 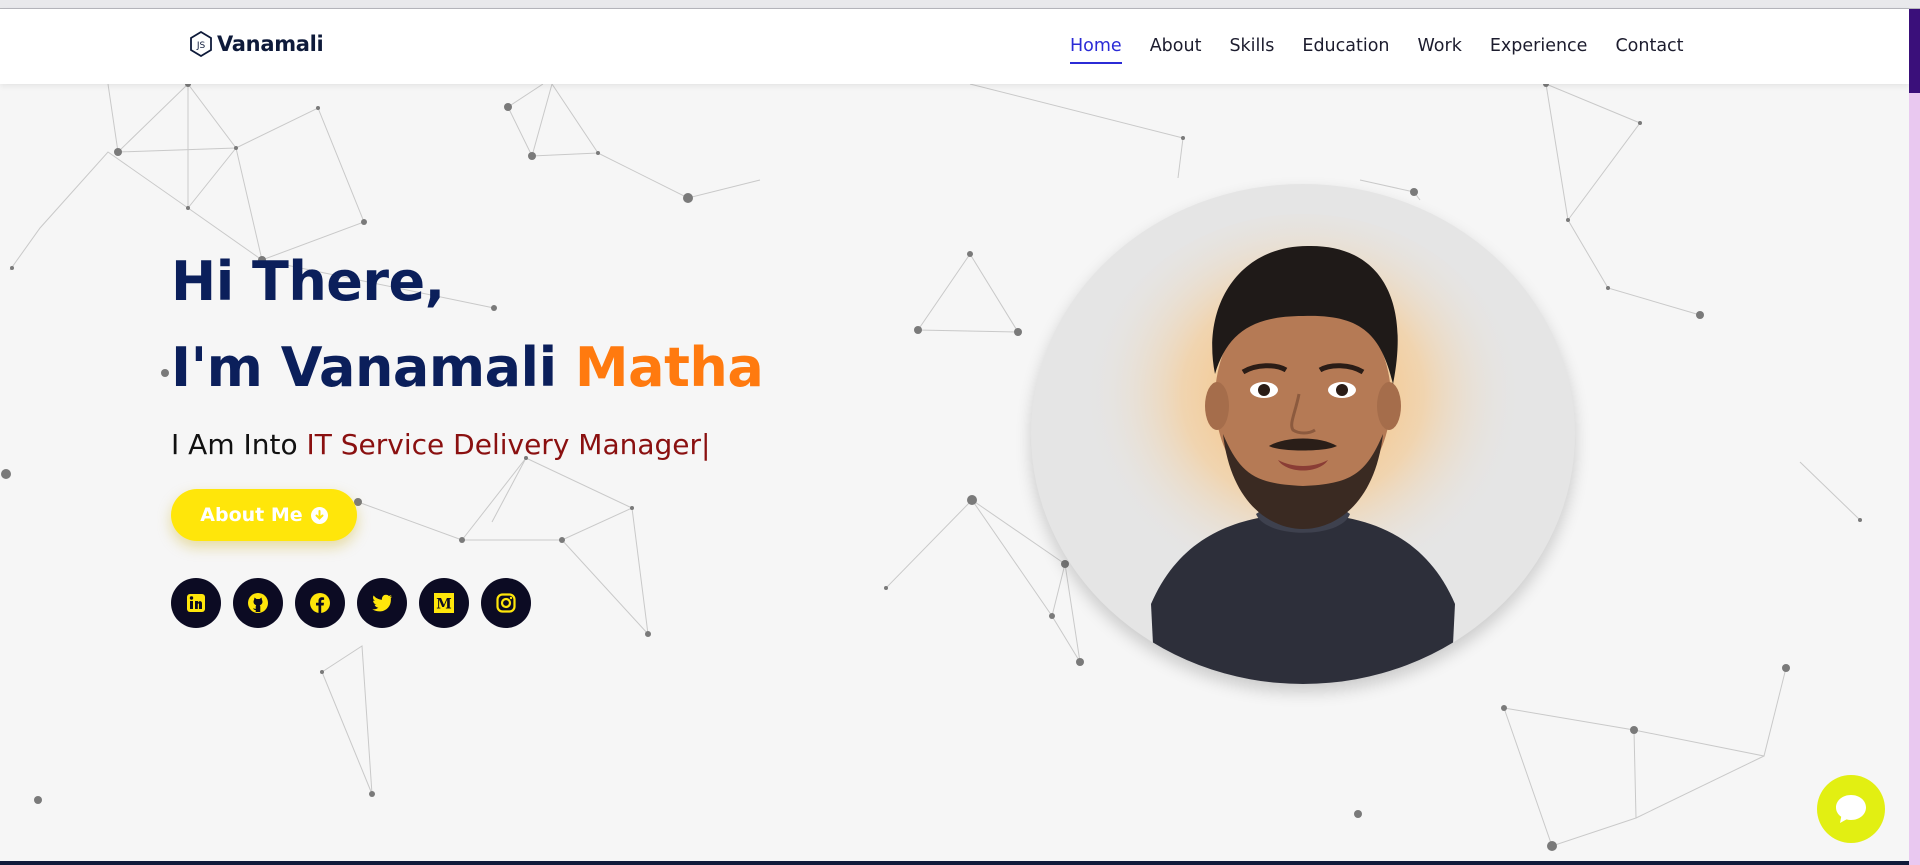 What do you see at coordinates (1251, 50) in the screenshot?
I see `nav-item-skills: Skills` at bounding box center [1251, 50].